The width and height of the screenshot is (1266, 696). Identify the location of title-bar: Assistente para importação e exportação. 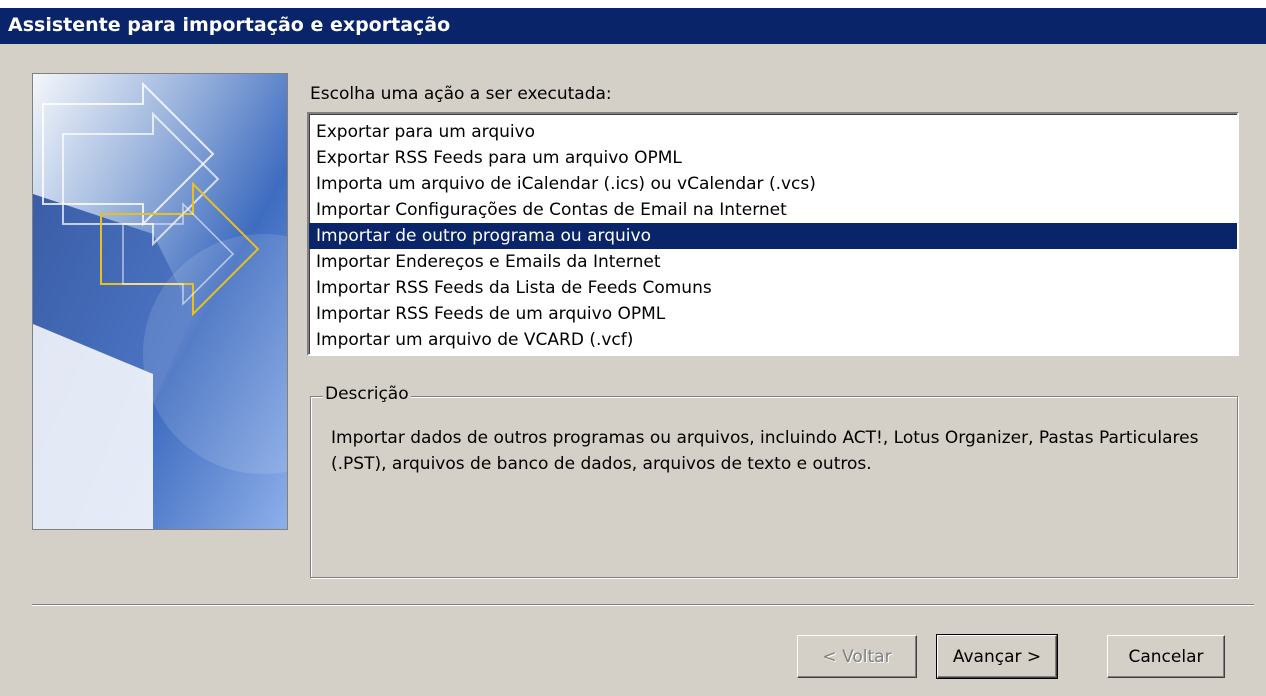
(633, 22).